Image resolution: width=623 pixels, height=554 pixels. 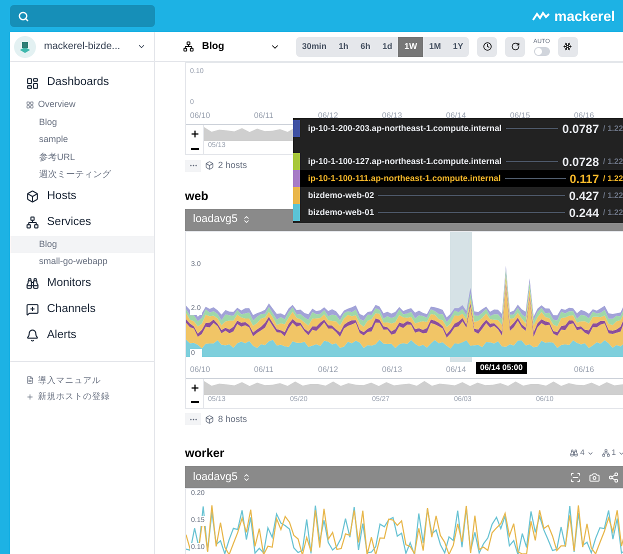 I want to click on cursor-time-label: 06/14 05:00, so click(x=501, y=368).